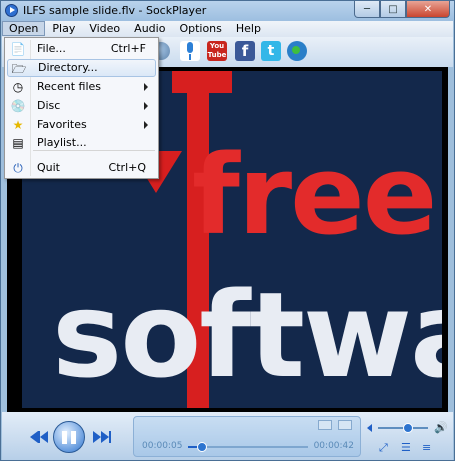 Image resolution: width=455 pixels, height=461 pixels. Describe the element at coordinates (426, 447) in the screenshot. I see `equalizer-icon: ≡` at that location.